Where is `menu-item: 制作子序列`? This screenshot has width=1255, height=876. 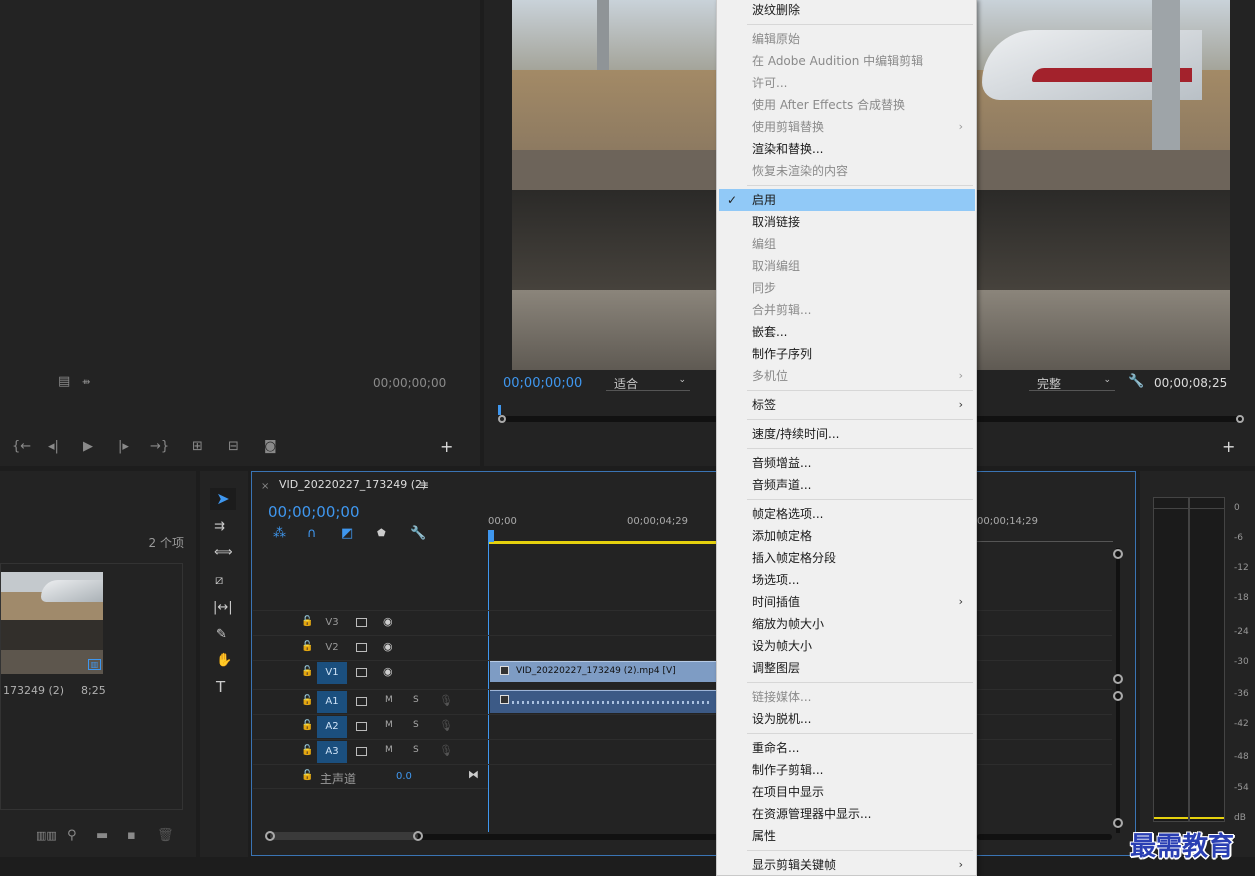
menu-item: 制作子序列 is located at coordinates (847, 354).